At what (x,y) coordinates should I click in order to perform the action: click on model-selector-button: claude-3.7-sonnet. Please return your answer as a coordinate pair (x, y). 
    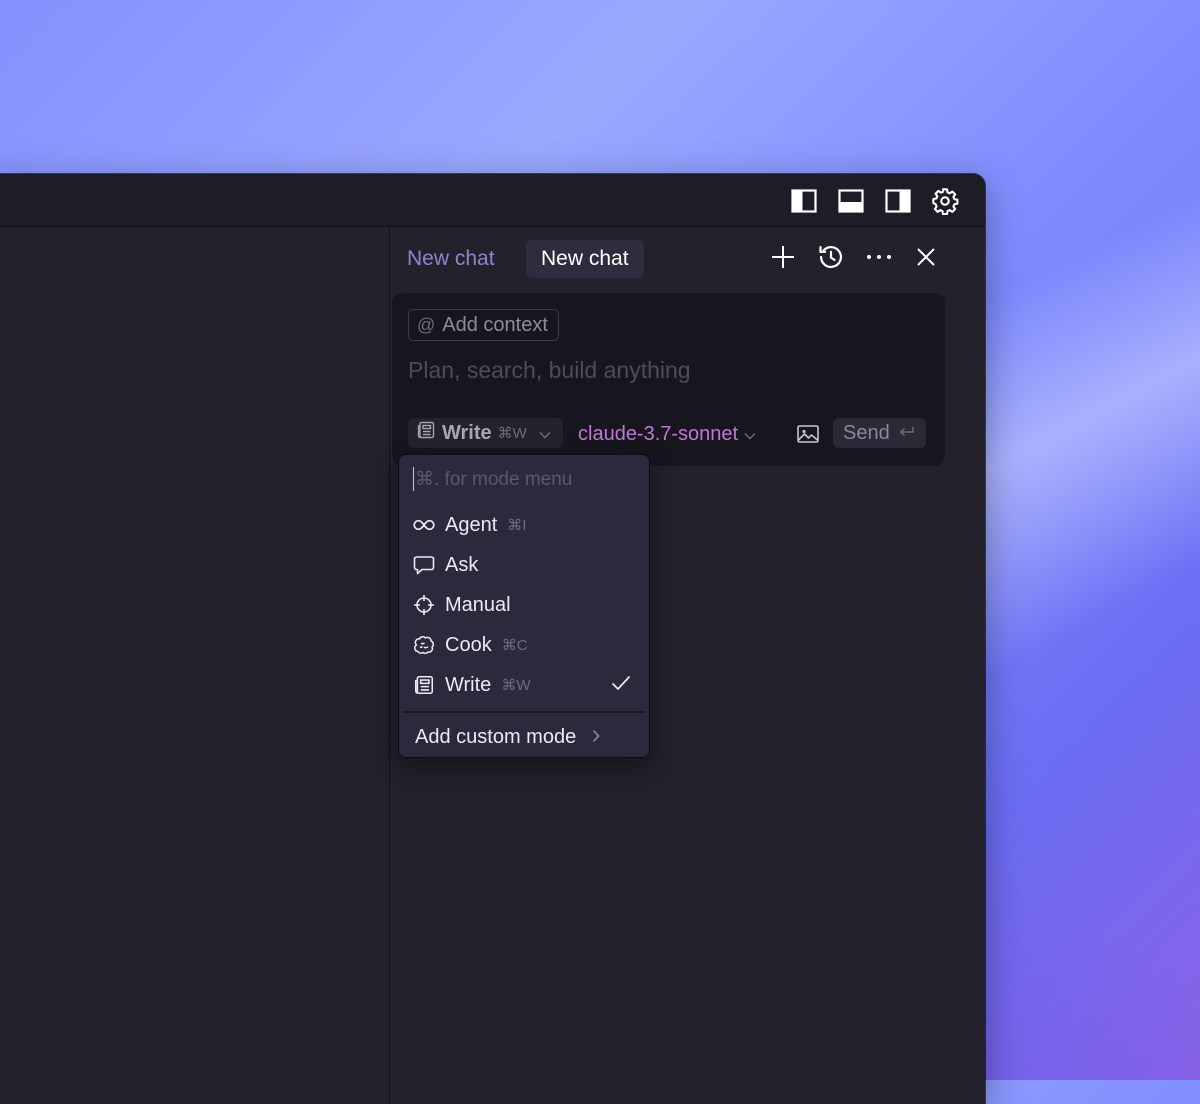
    Looking at the image, I should click on (667, 434).